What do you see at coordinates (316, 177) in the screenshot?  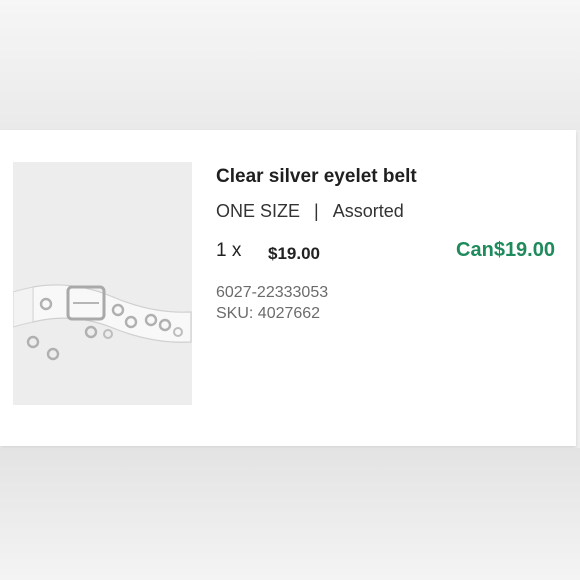 I see `product-title: Clear silver eyelet belt` at bounding box center [316, 177].